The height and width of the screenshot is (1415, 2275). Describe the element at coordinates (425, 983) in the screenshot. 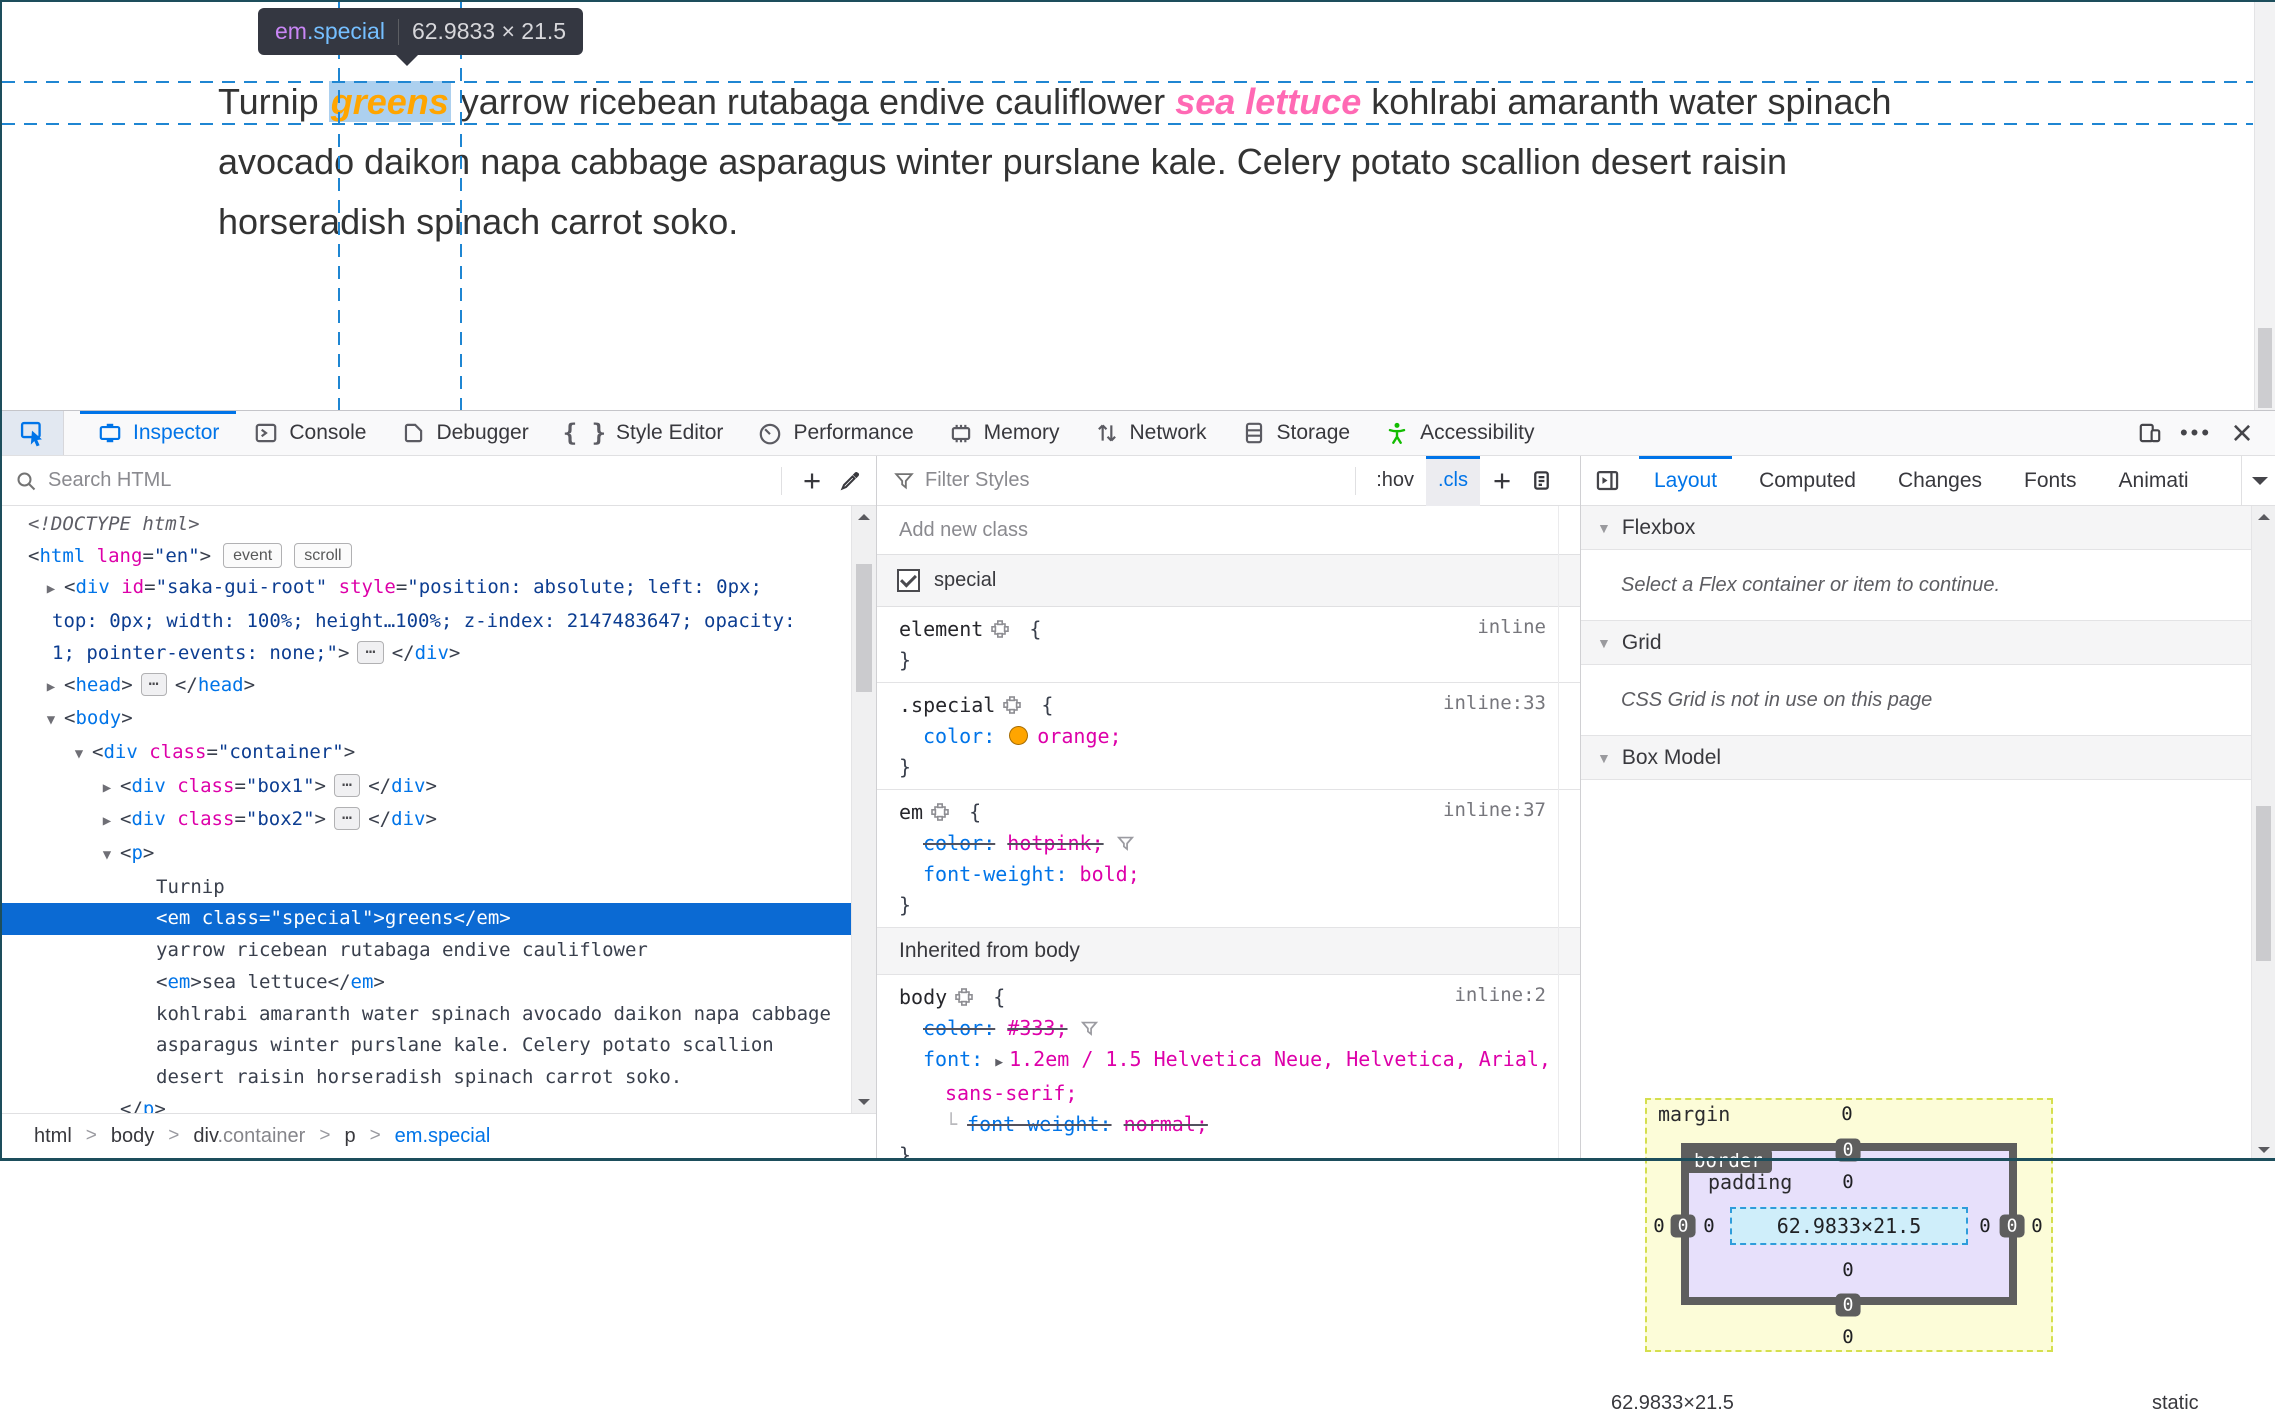

I see `markup-row: <em>sea lettuce</em>` at that location.